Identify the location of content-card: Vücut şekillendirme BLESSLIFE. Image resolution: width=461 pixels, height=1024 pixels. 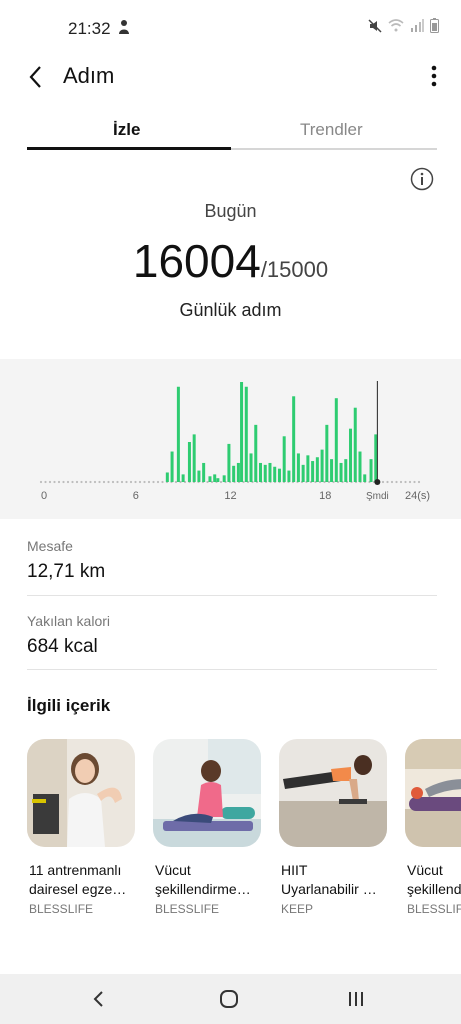
(433, 834).